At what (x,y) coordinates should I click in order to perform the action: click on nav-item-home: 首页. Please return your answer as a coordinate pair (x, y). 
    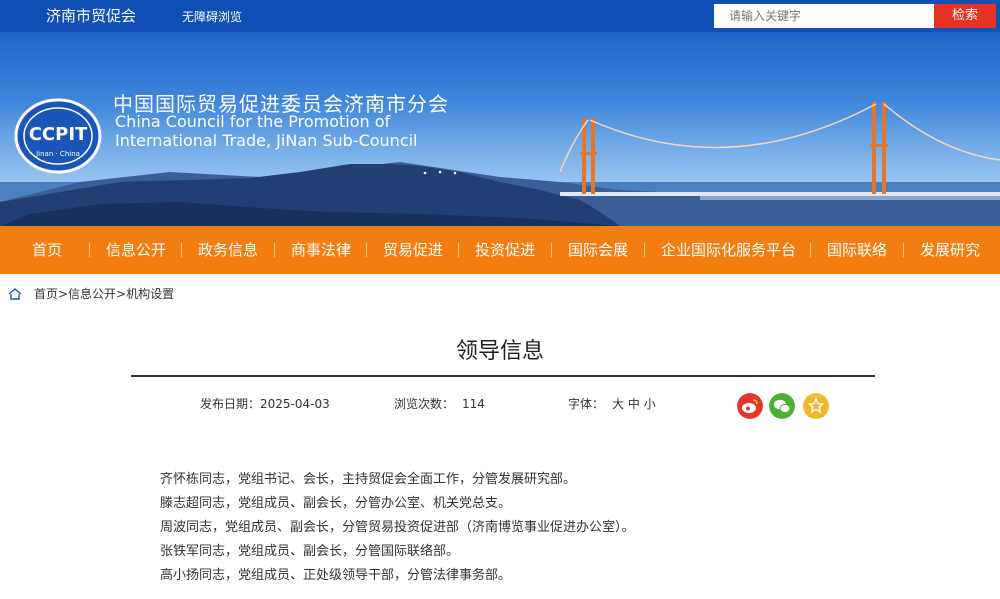
    Looking at the image, I should click on (47, 250).